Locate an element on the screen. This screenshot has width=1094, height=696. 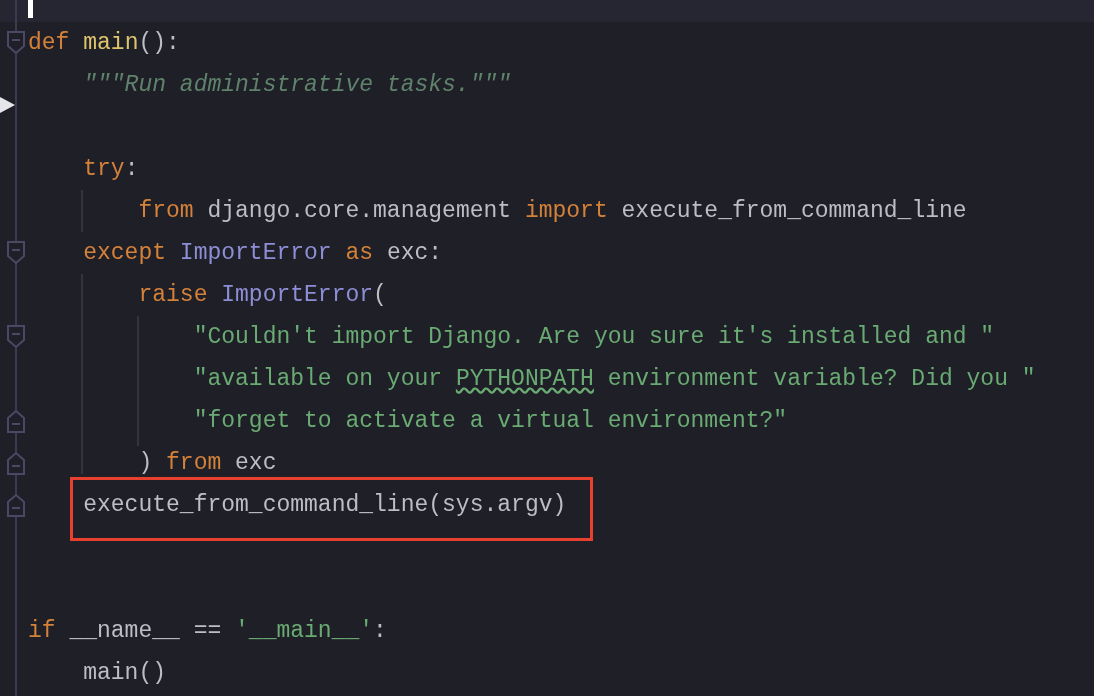
code-line: execute_from_command_line(sys.argv) is located at coordinates (324, 505).